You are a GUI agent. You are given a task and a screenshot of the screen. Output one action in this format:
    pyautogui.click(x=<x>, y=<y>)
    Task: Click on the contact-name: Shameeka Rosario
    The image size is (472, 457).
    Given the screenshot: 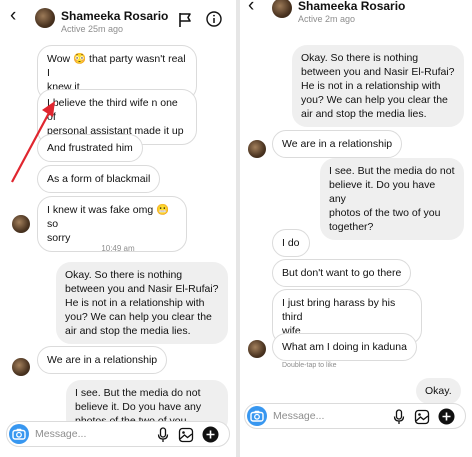 What is the action you would take?
    pyautogui.click(x=351, y=6)
    